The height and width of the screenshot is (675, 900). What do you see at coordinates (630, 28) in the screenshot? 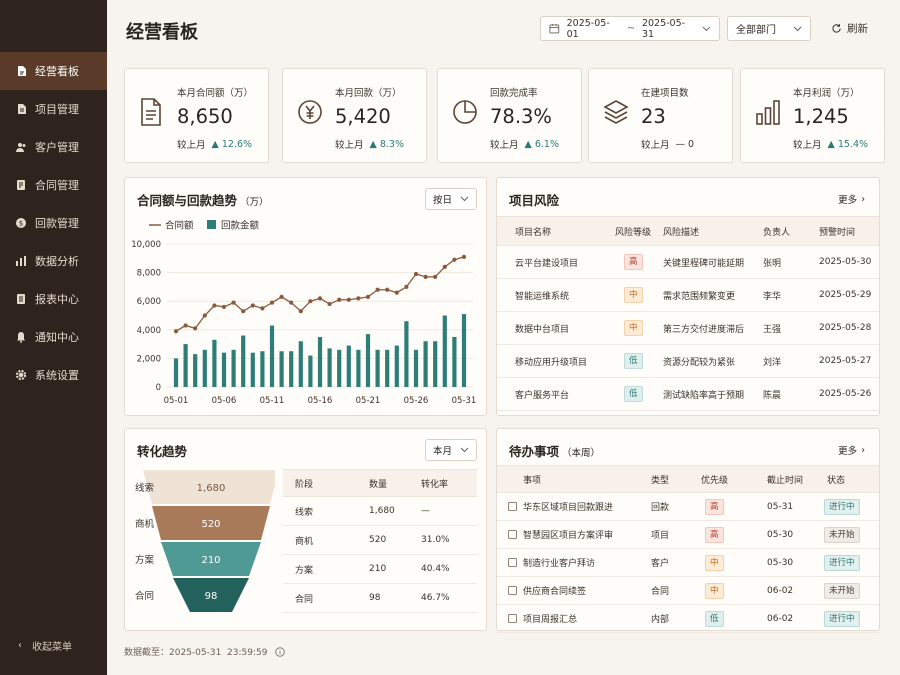
I see `date-range-picker: 2025-05-01 ~ 2025-05-31` at bounding box center [630, 28].